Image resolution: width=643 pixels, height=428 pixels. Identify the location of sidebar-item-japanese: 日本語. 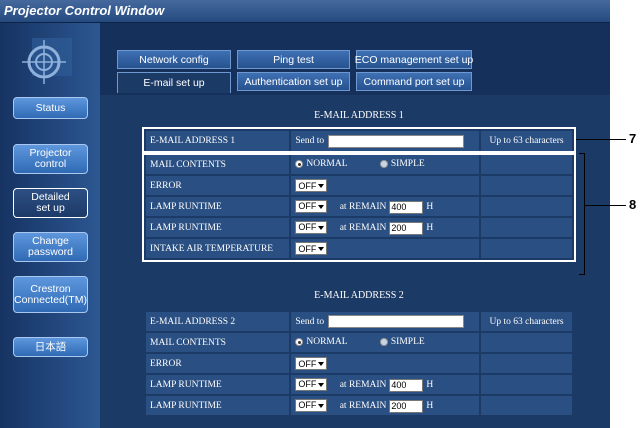
(50, 347).